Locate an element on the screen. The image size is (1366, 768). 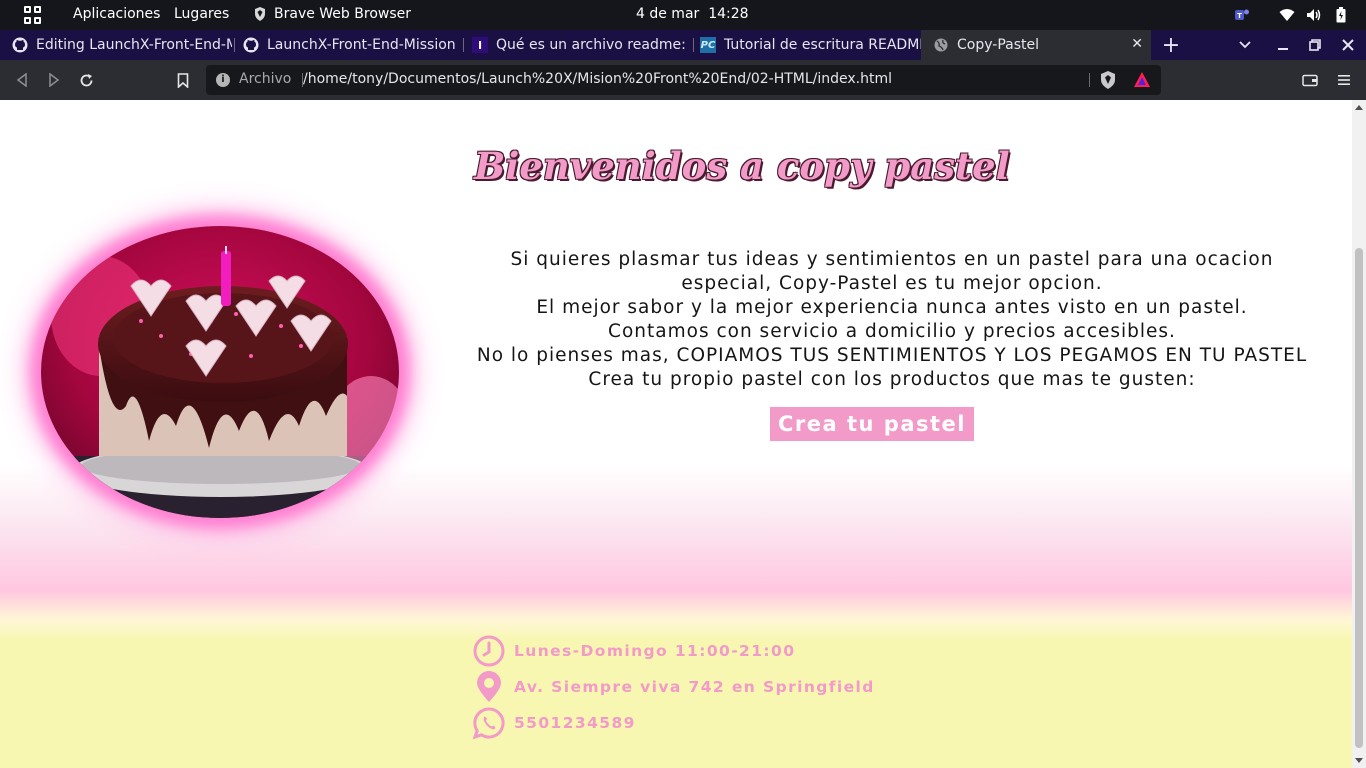
brave-icon is located at coordinates (260, 14).